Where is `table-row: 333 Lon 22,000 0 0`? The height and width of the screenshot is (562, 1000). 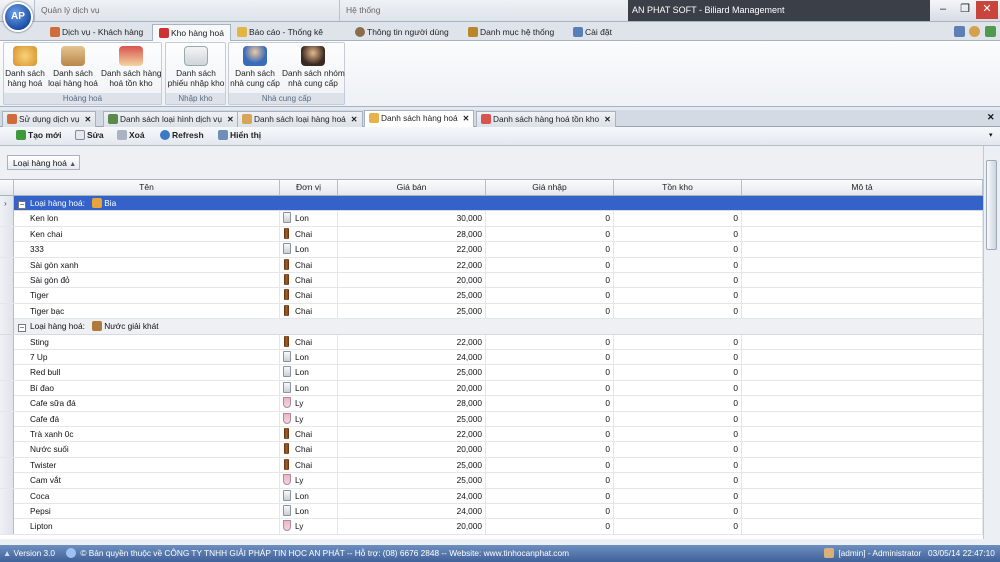
table-row: 333 Lon 22,000 0 0 is located at coordinates (491, 250).